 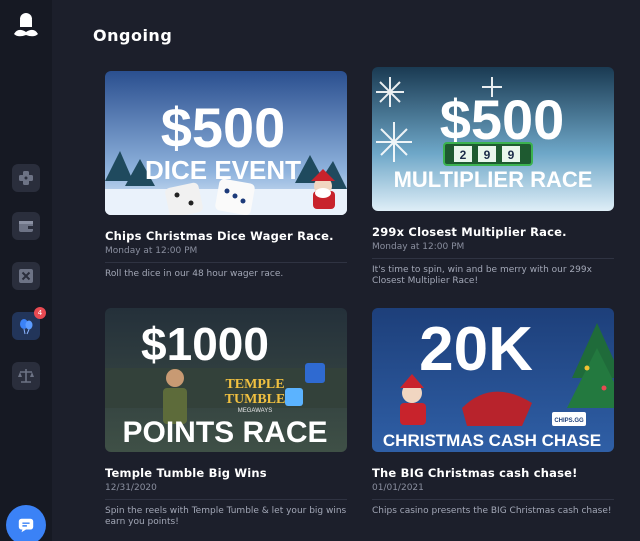 I want to click on card-date: 01/01/2021, so click(x=493, y=491).